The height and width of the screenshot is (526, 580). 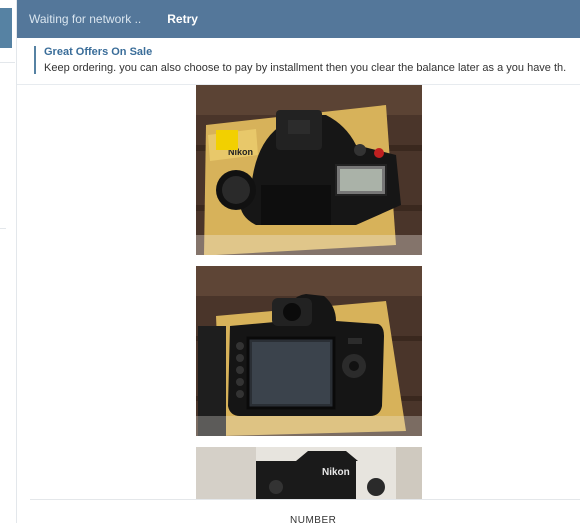 What do you see at coordinates (7, 62) in the screenshot?
I see `left-panel-divider` at bounding box center [7, 62].